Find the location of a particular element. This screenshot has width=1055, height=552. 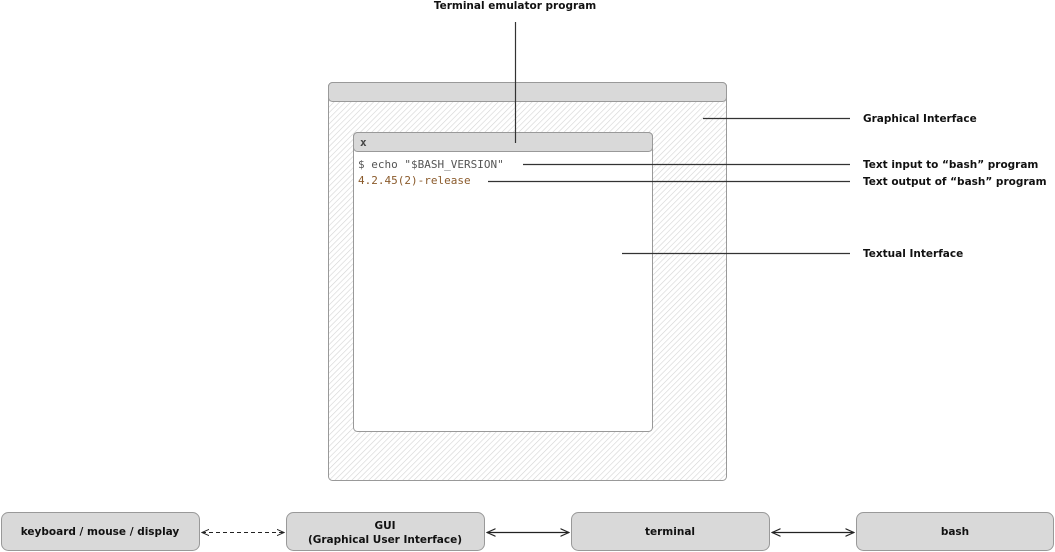

flow-node-terminal: terminal is located at coordinates (670, 531).